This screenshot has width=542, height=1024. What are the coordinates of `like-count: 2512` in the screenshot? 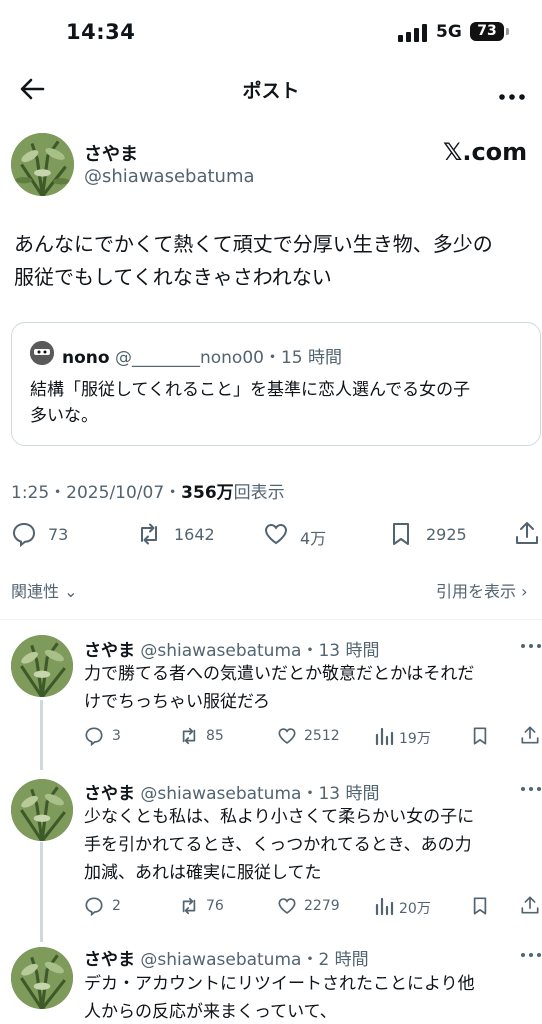 It's located at (322, 736).